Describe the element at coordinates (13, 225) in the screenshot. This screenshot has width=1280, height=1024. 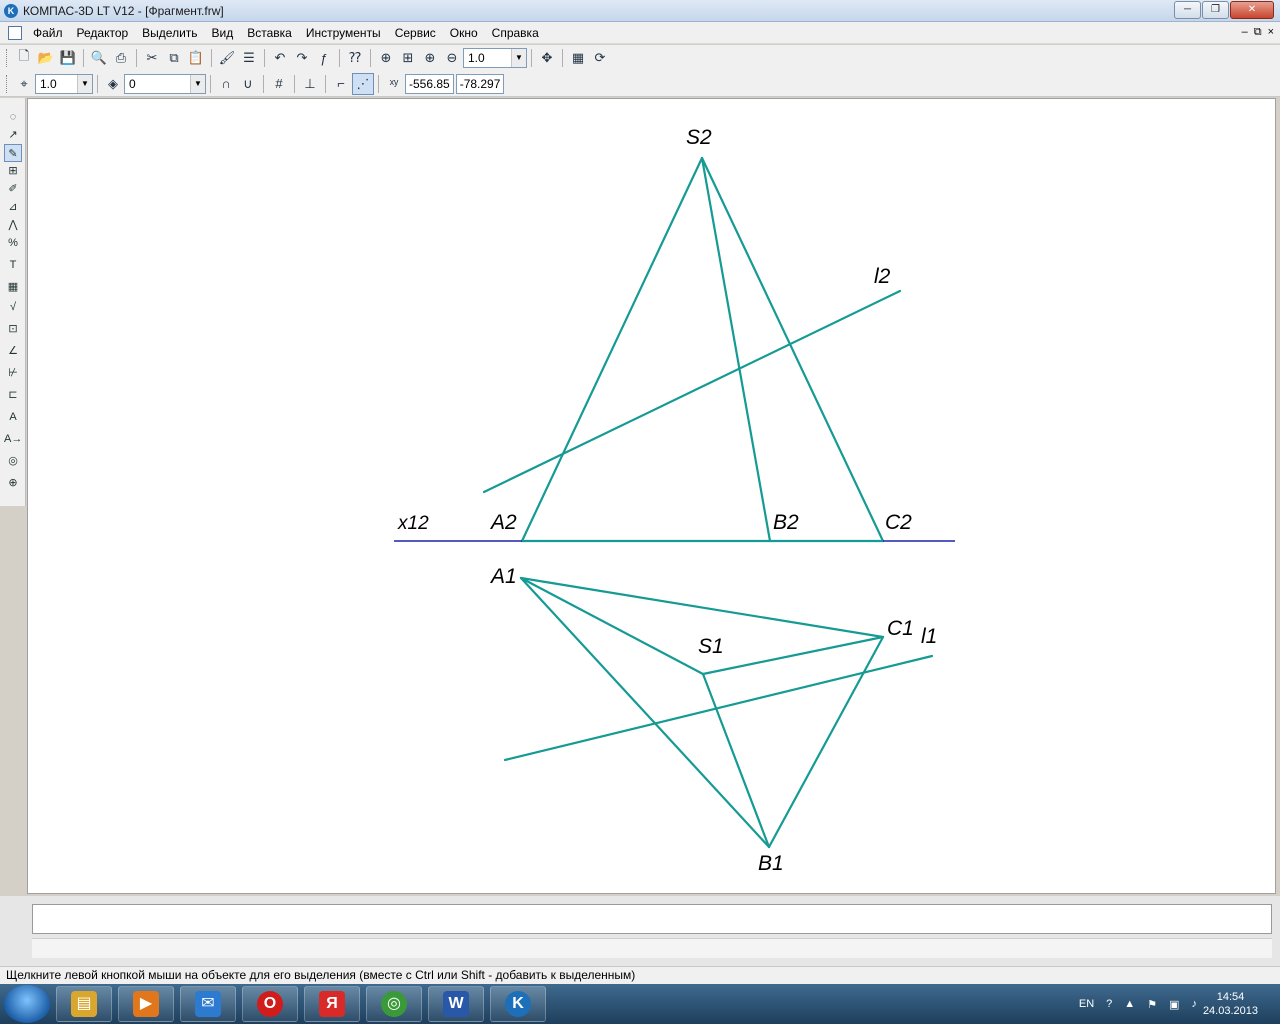
I see `selection-icon: ⋀` at that location.